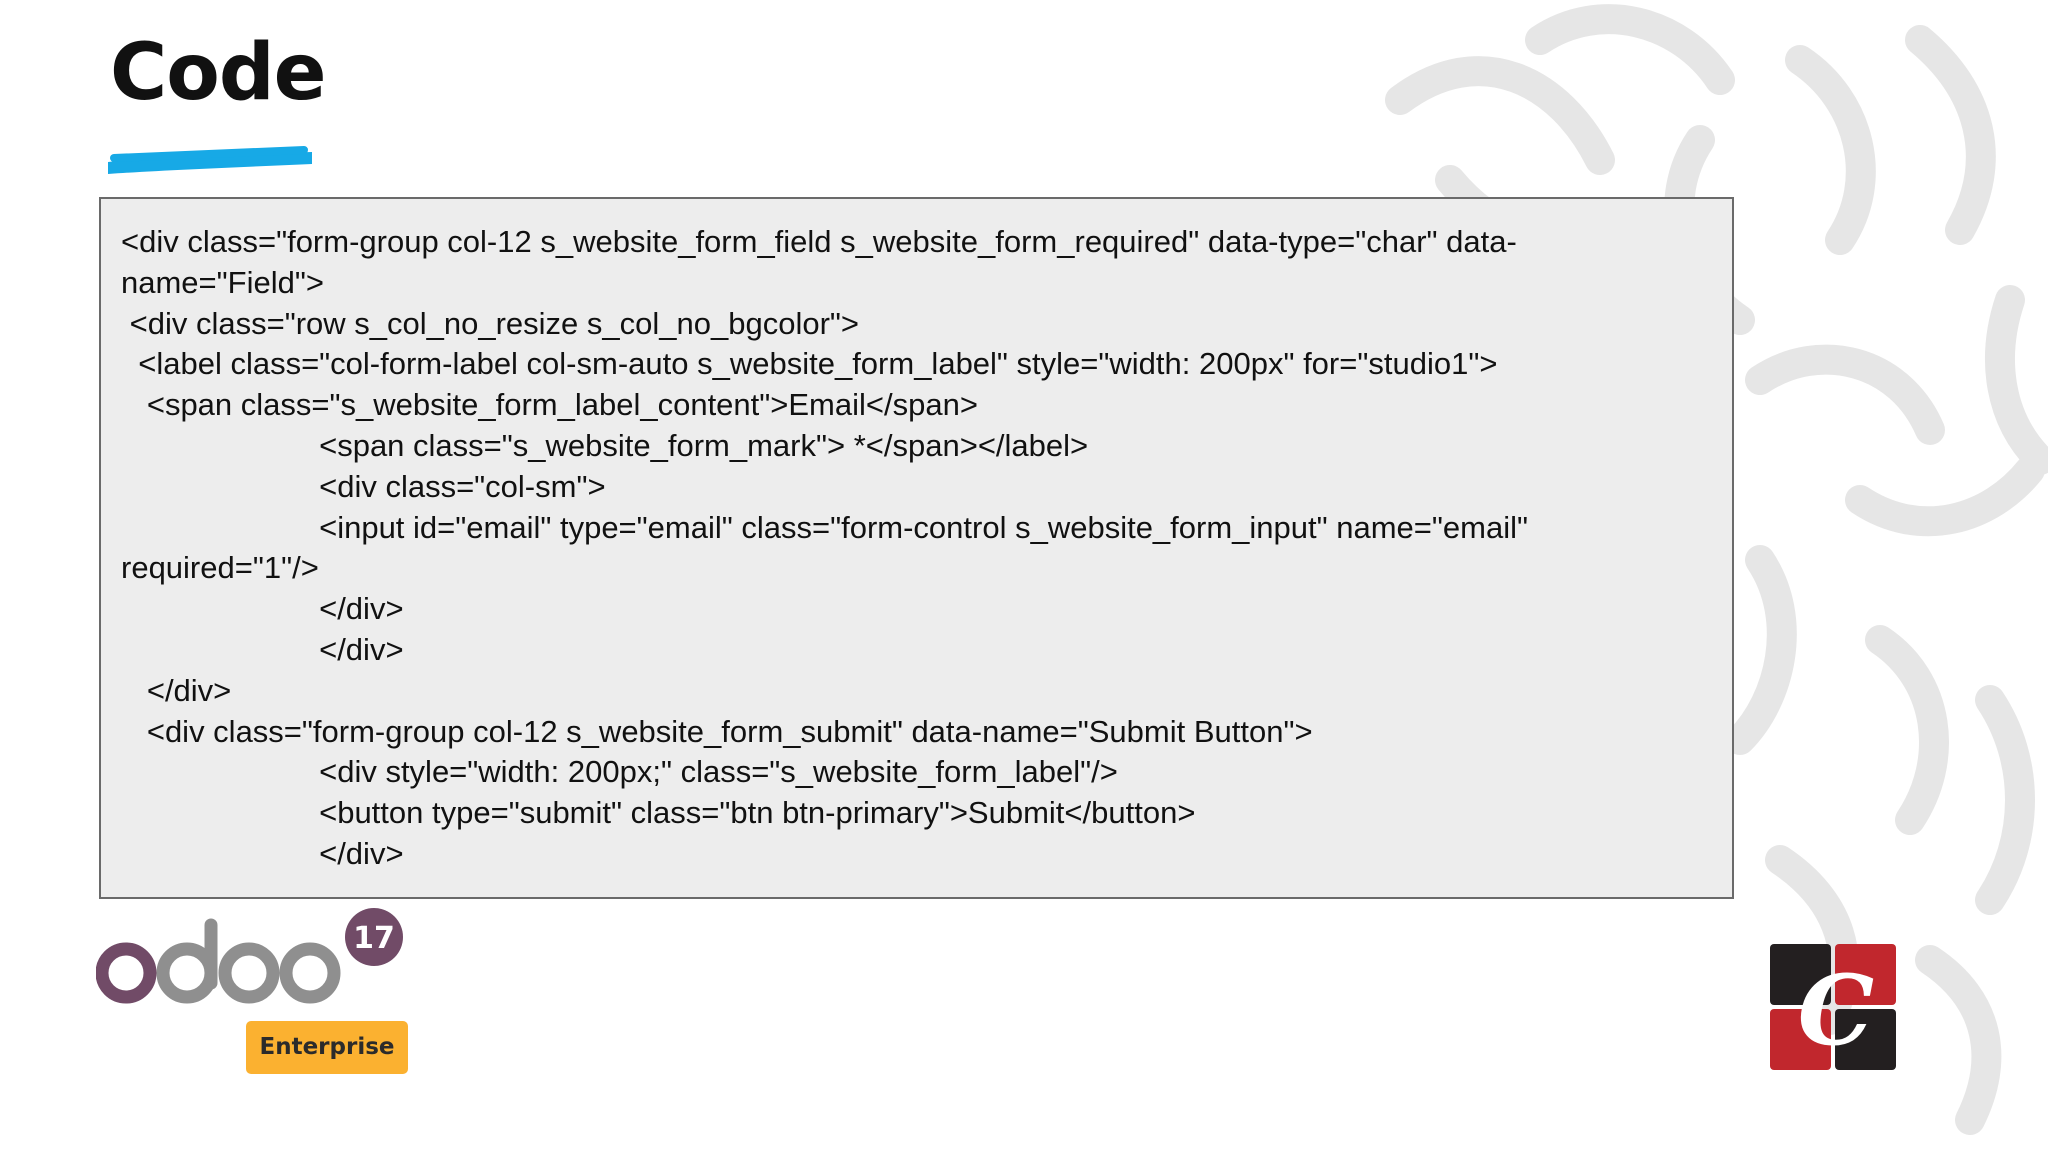 This screenshot has height=1152, width=2048. What do you see at coordinates (1836, 1010) in the screenshot?
I see `brand-logo-letter: C` at bounding box center [1836, 1010].